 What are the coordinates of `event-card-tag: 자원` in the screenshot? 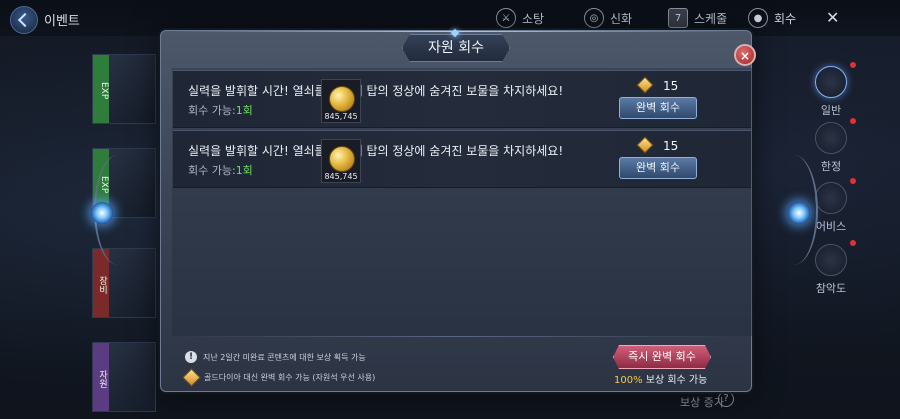 It's located at (101, 377).